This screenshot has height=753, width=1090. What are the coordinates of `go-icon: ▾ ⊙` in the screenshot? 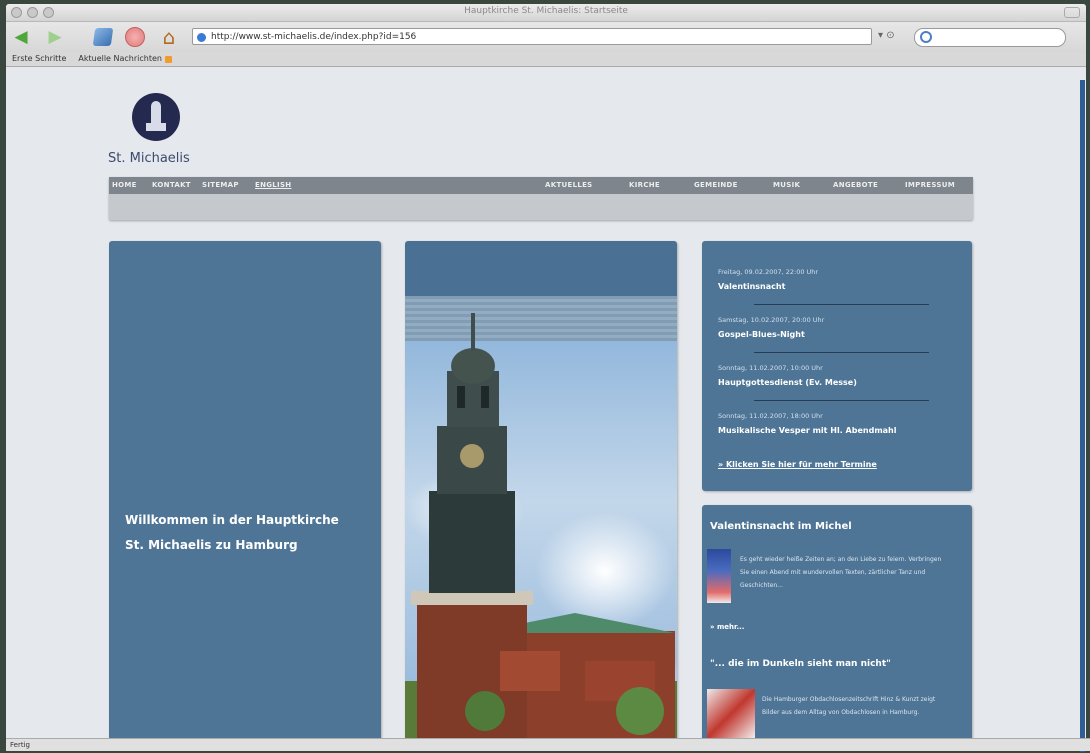 It's located at (886, 35).